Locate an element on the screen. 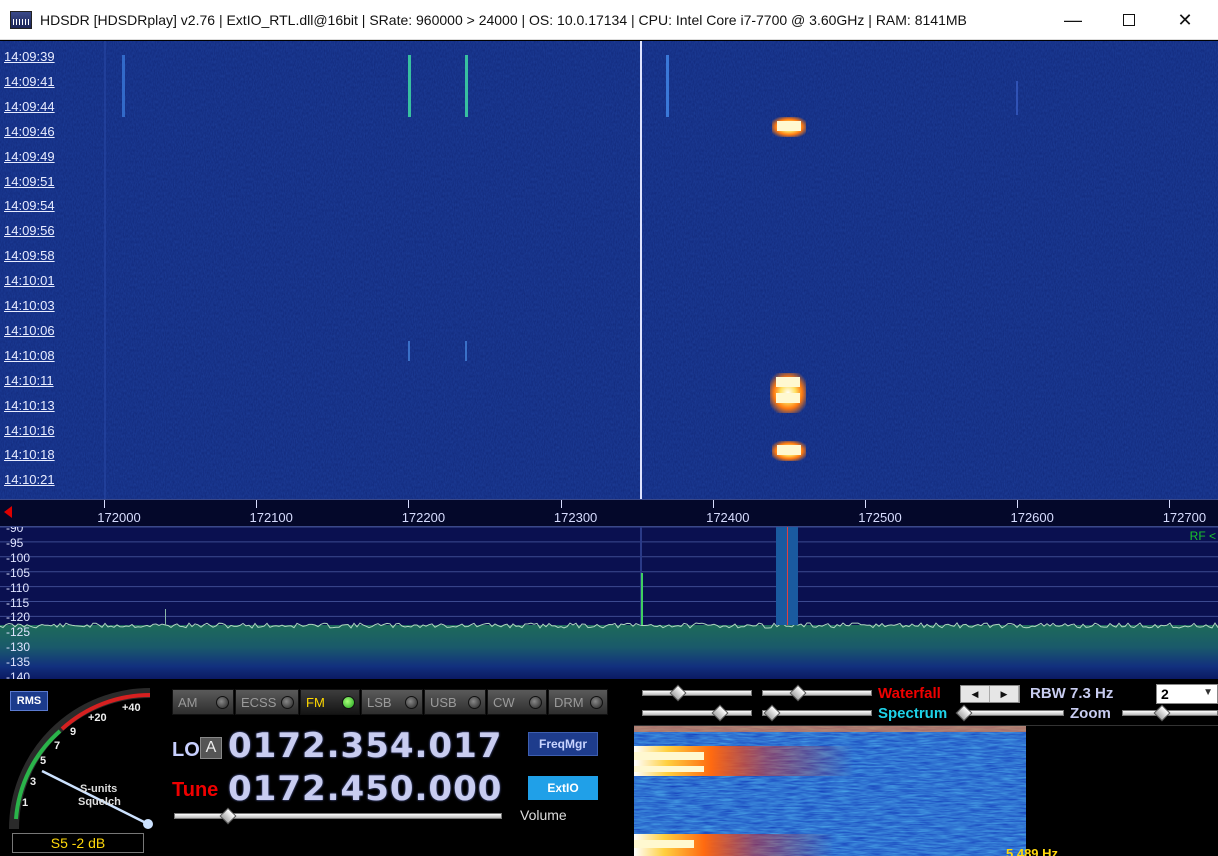 This screenshot has height=856, width=1218. db-label: -135 is located at coordinates (18, 662).